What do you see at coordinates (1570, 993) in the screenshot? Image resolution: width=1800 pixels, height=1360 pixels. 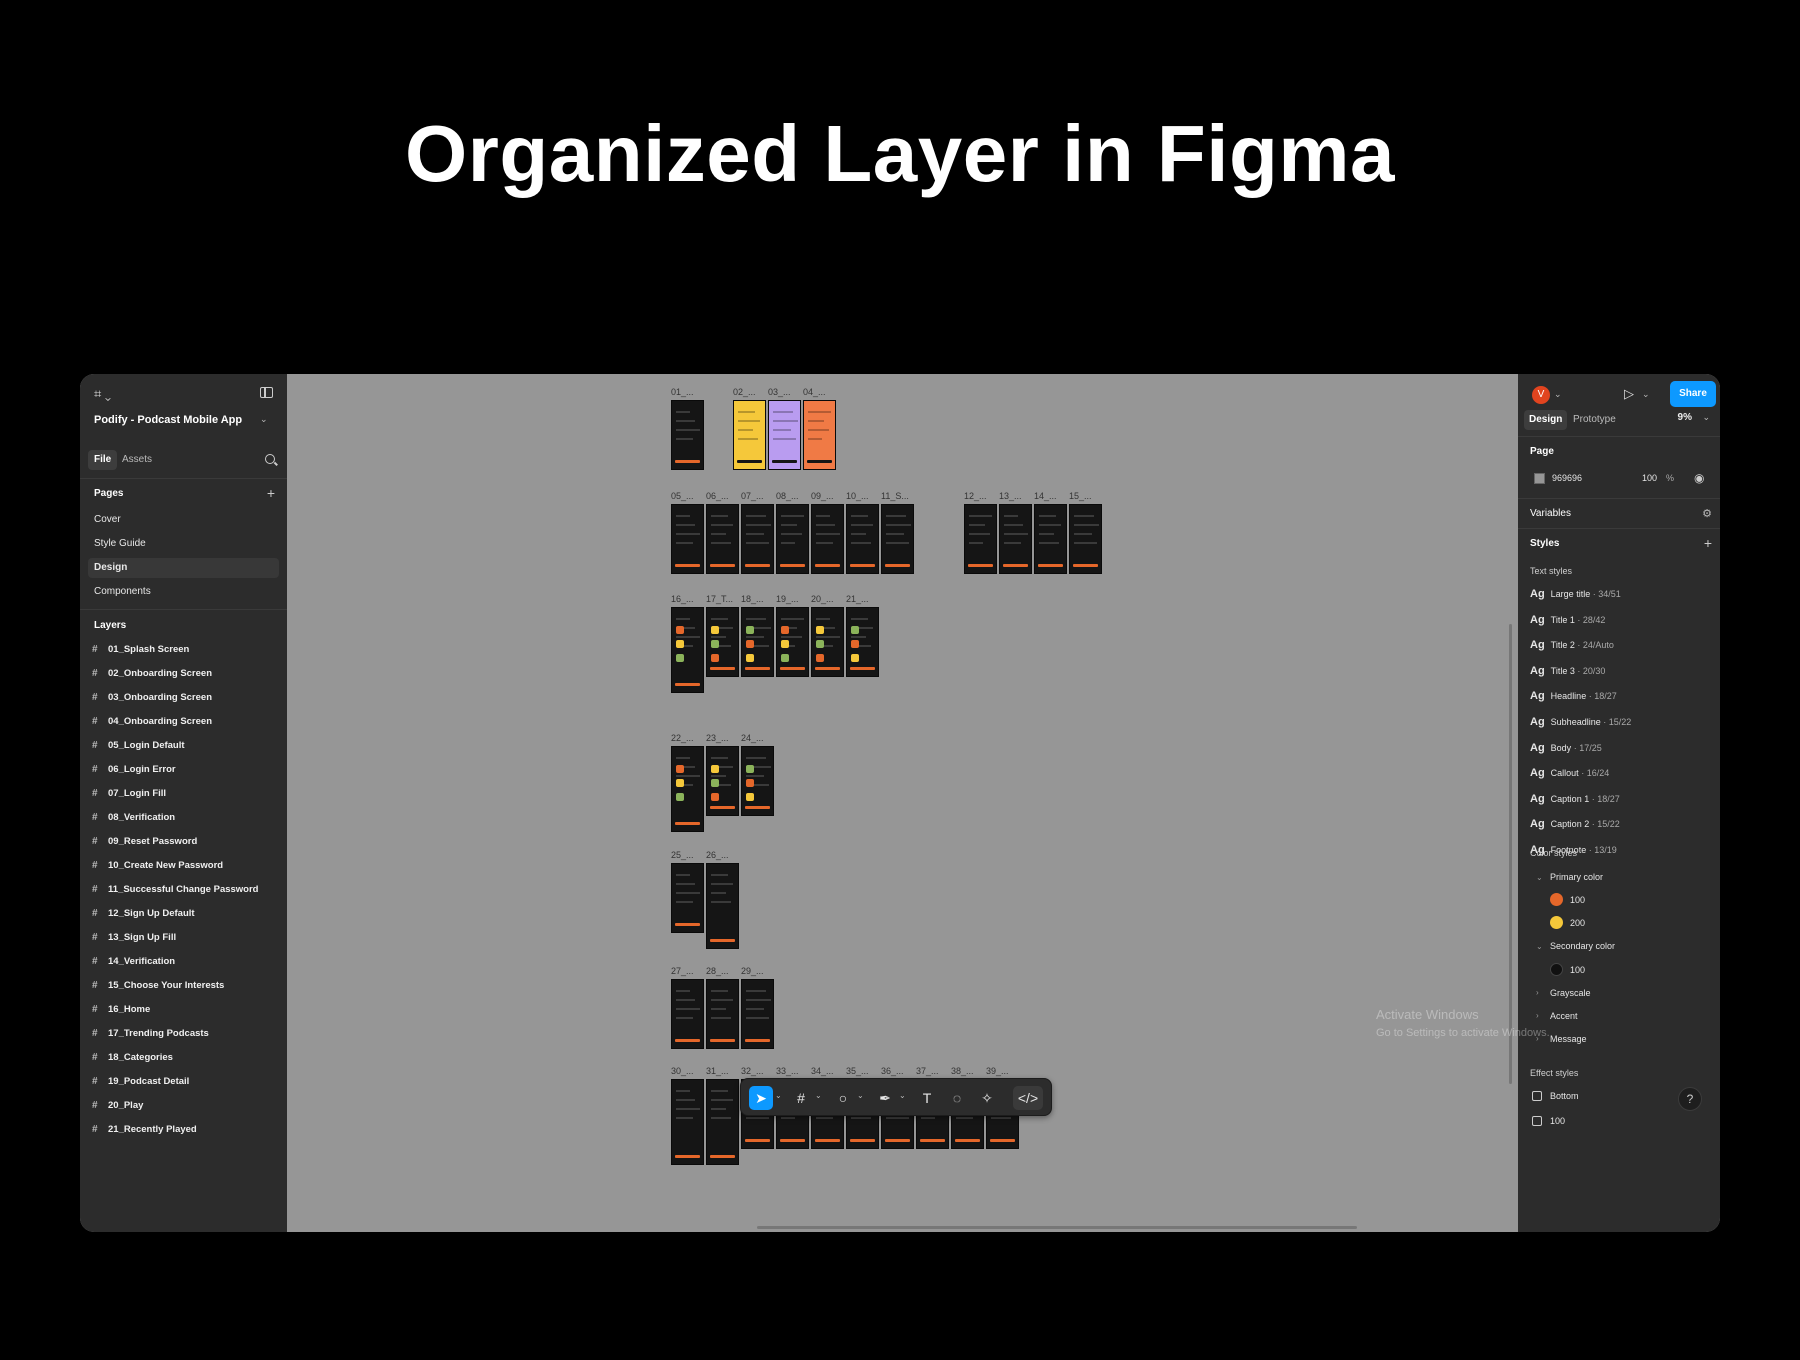 I see `grayscale-group: Grayscale` at bounding box center [1570, 993].